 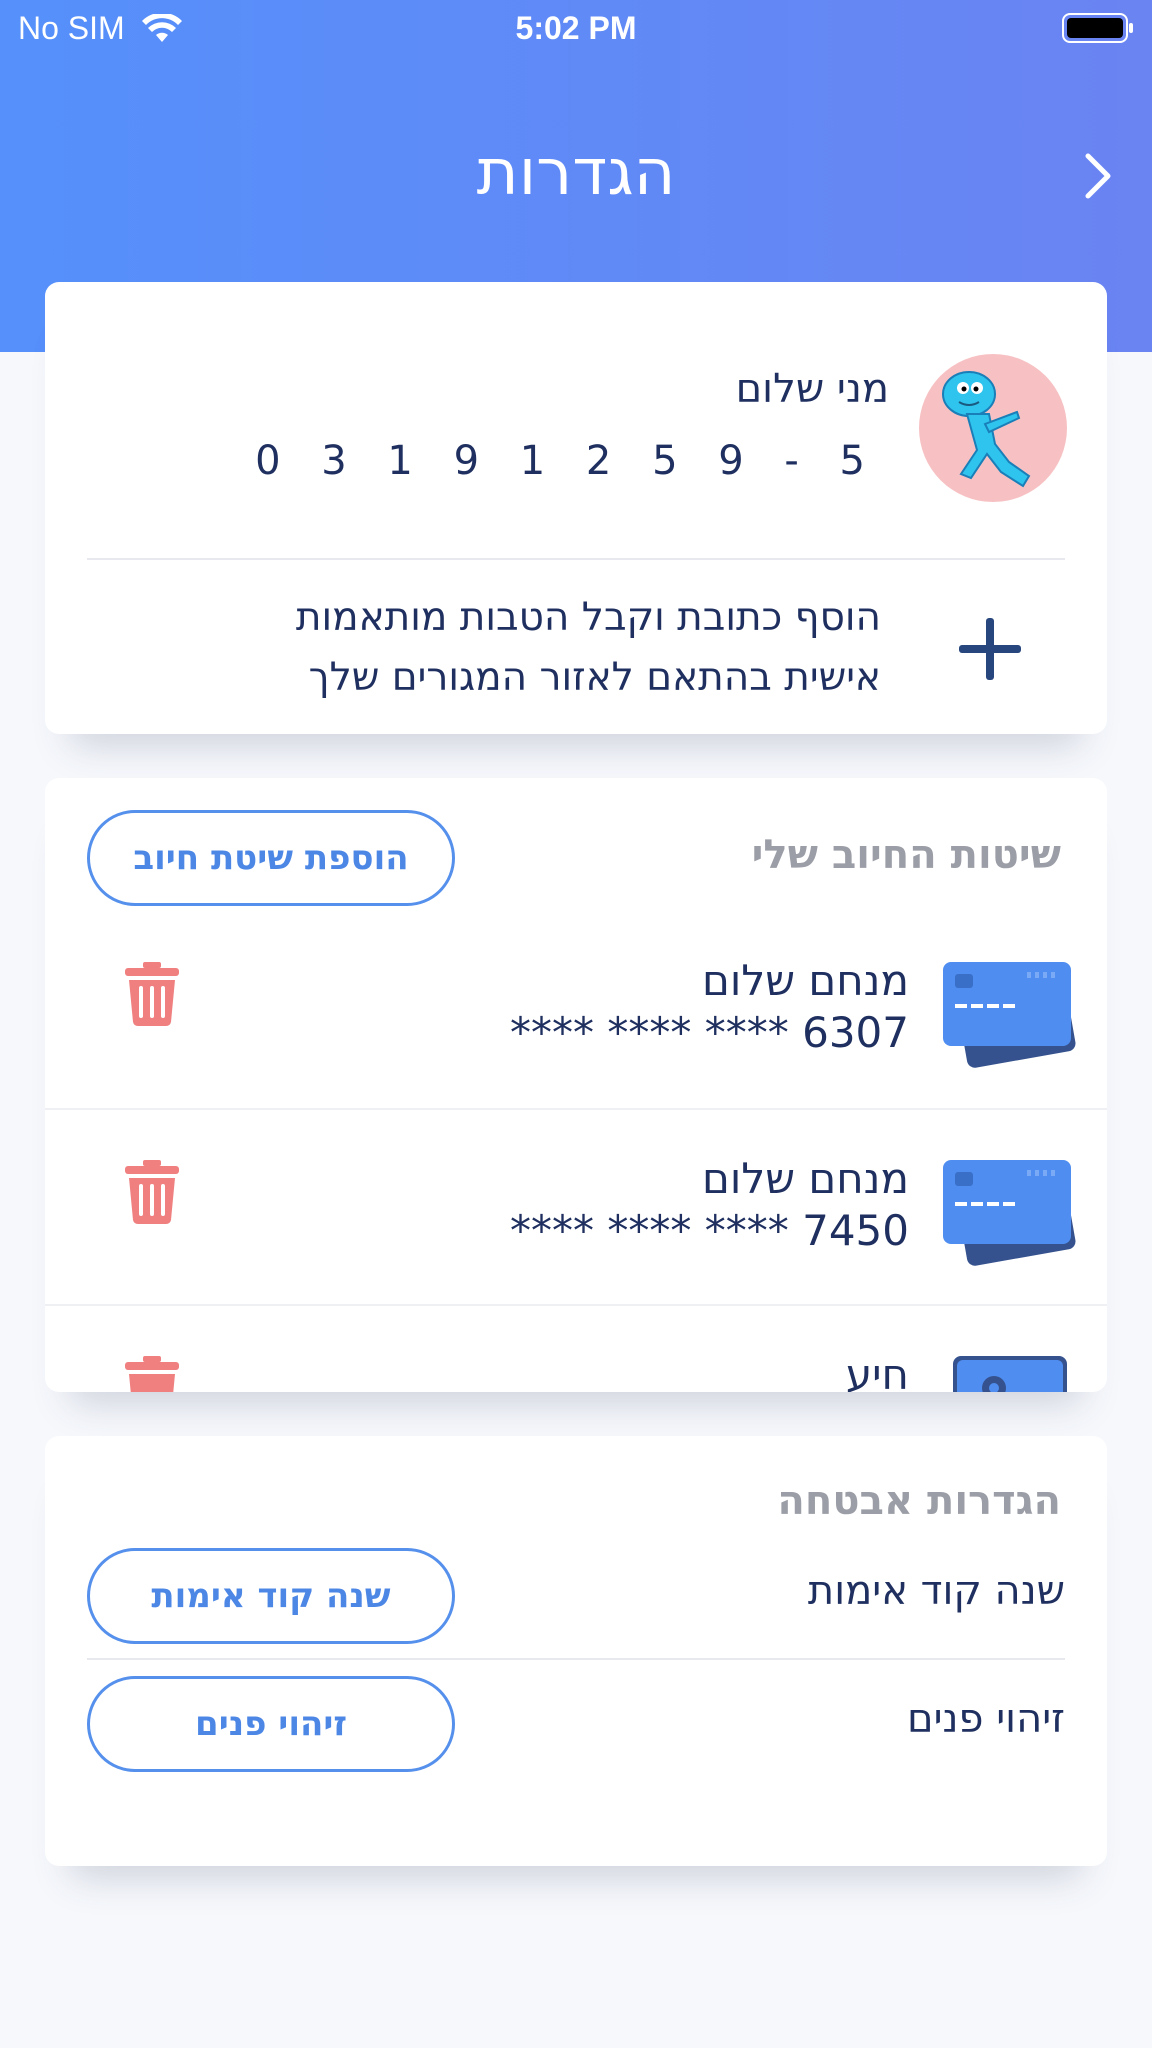 What do you see at coordinates (986, 429) in the screenshot?
I see `cartoon-avatar-icon` at bounding box center [986, 429].